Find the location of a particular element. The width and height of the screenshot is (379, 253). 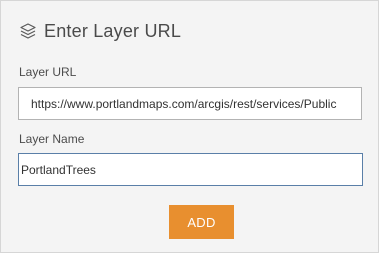

add-button: ADD is located at coordinates (201, 222).